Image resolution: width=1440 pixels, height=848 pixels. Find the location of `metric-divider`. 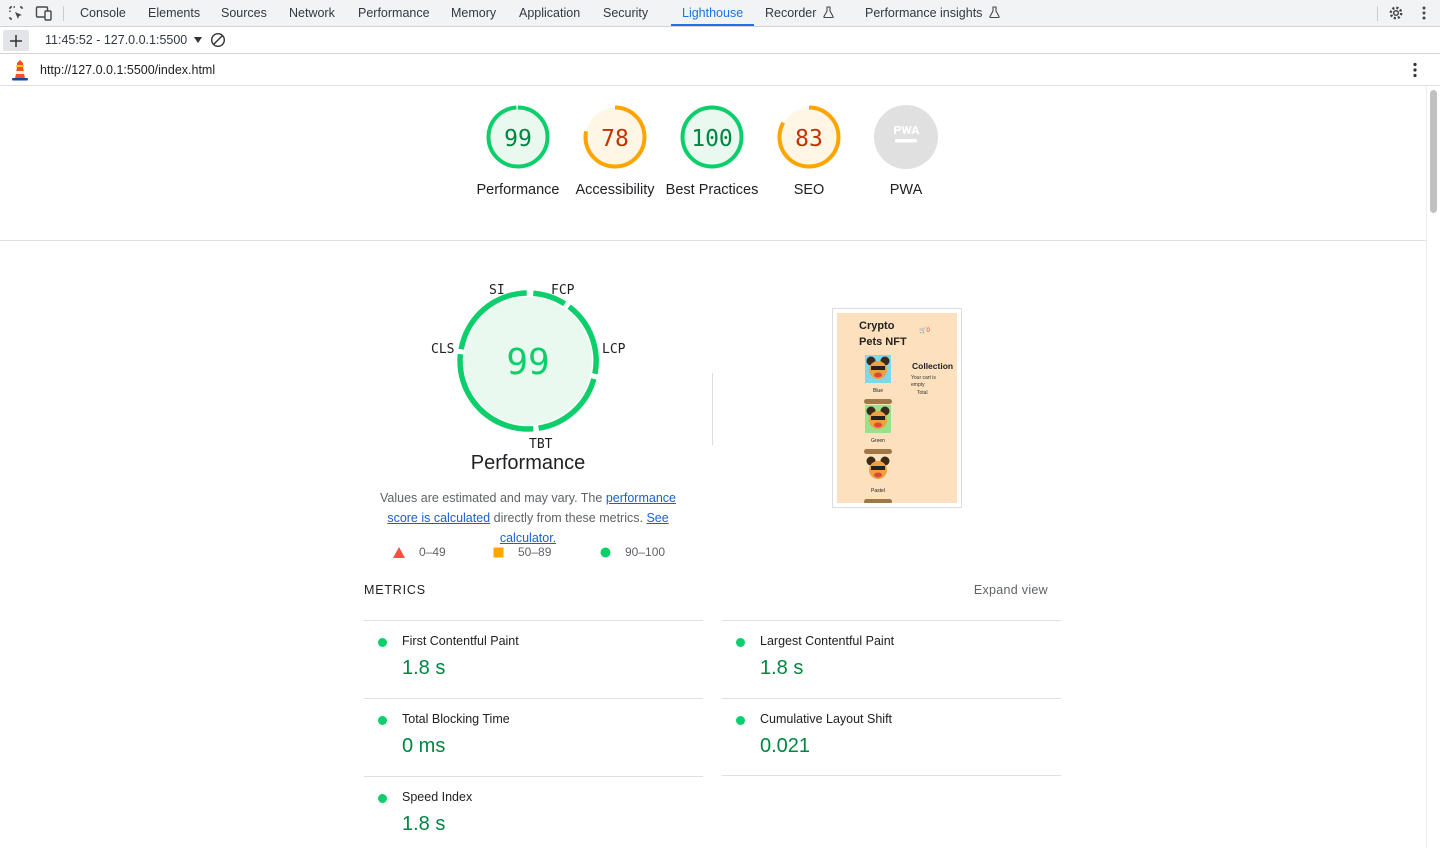

metric-divider is located at coordinates (891, 775).